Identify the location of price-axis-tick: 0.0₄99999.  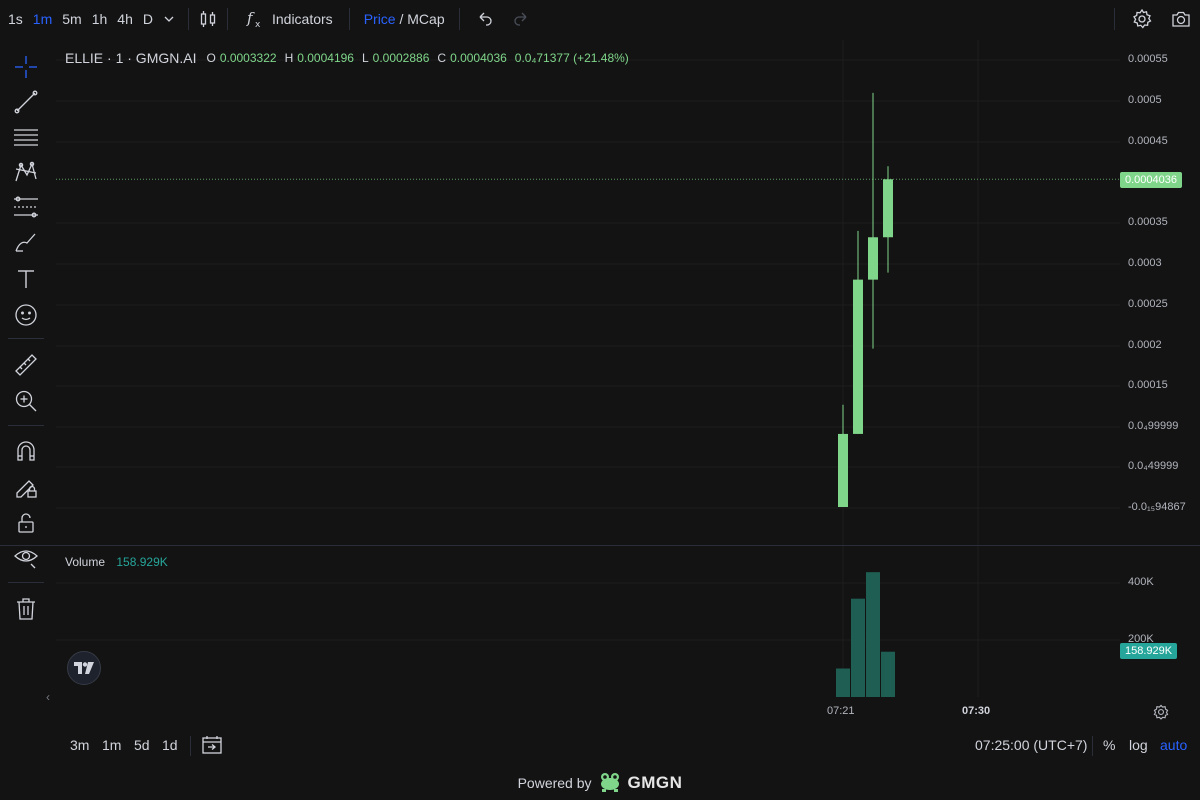
(1153, 426).